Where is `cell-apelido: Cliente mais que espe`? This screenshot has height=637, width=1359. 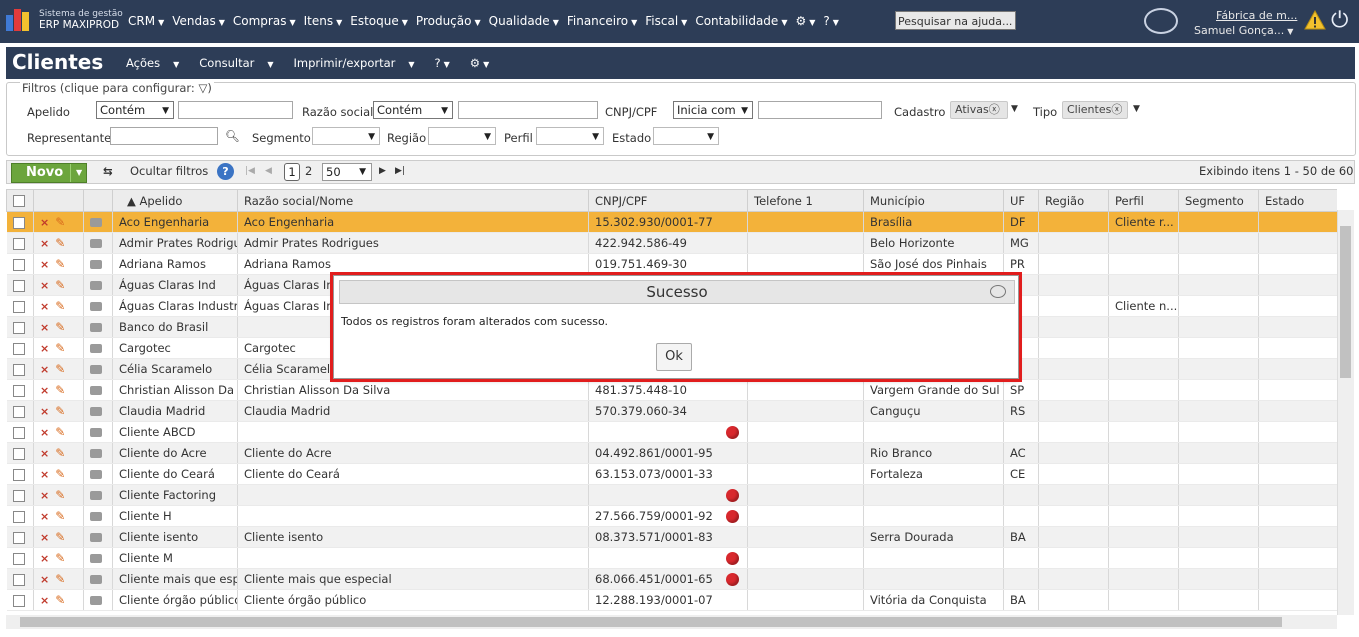 cell-apelido: Cliente mais que espe is located at coordinates (175, 579).